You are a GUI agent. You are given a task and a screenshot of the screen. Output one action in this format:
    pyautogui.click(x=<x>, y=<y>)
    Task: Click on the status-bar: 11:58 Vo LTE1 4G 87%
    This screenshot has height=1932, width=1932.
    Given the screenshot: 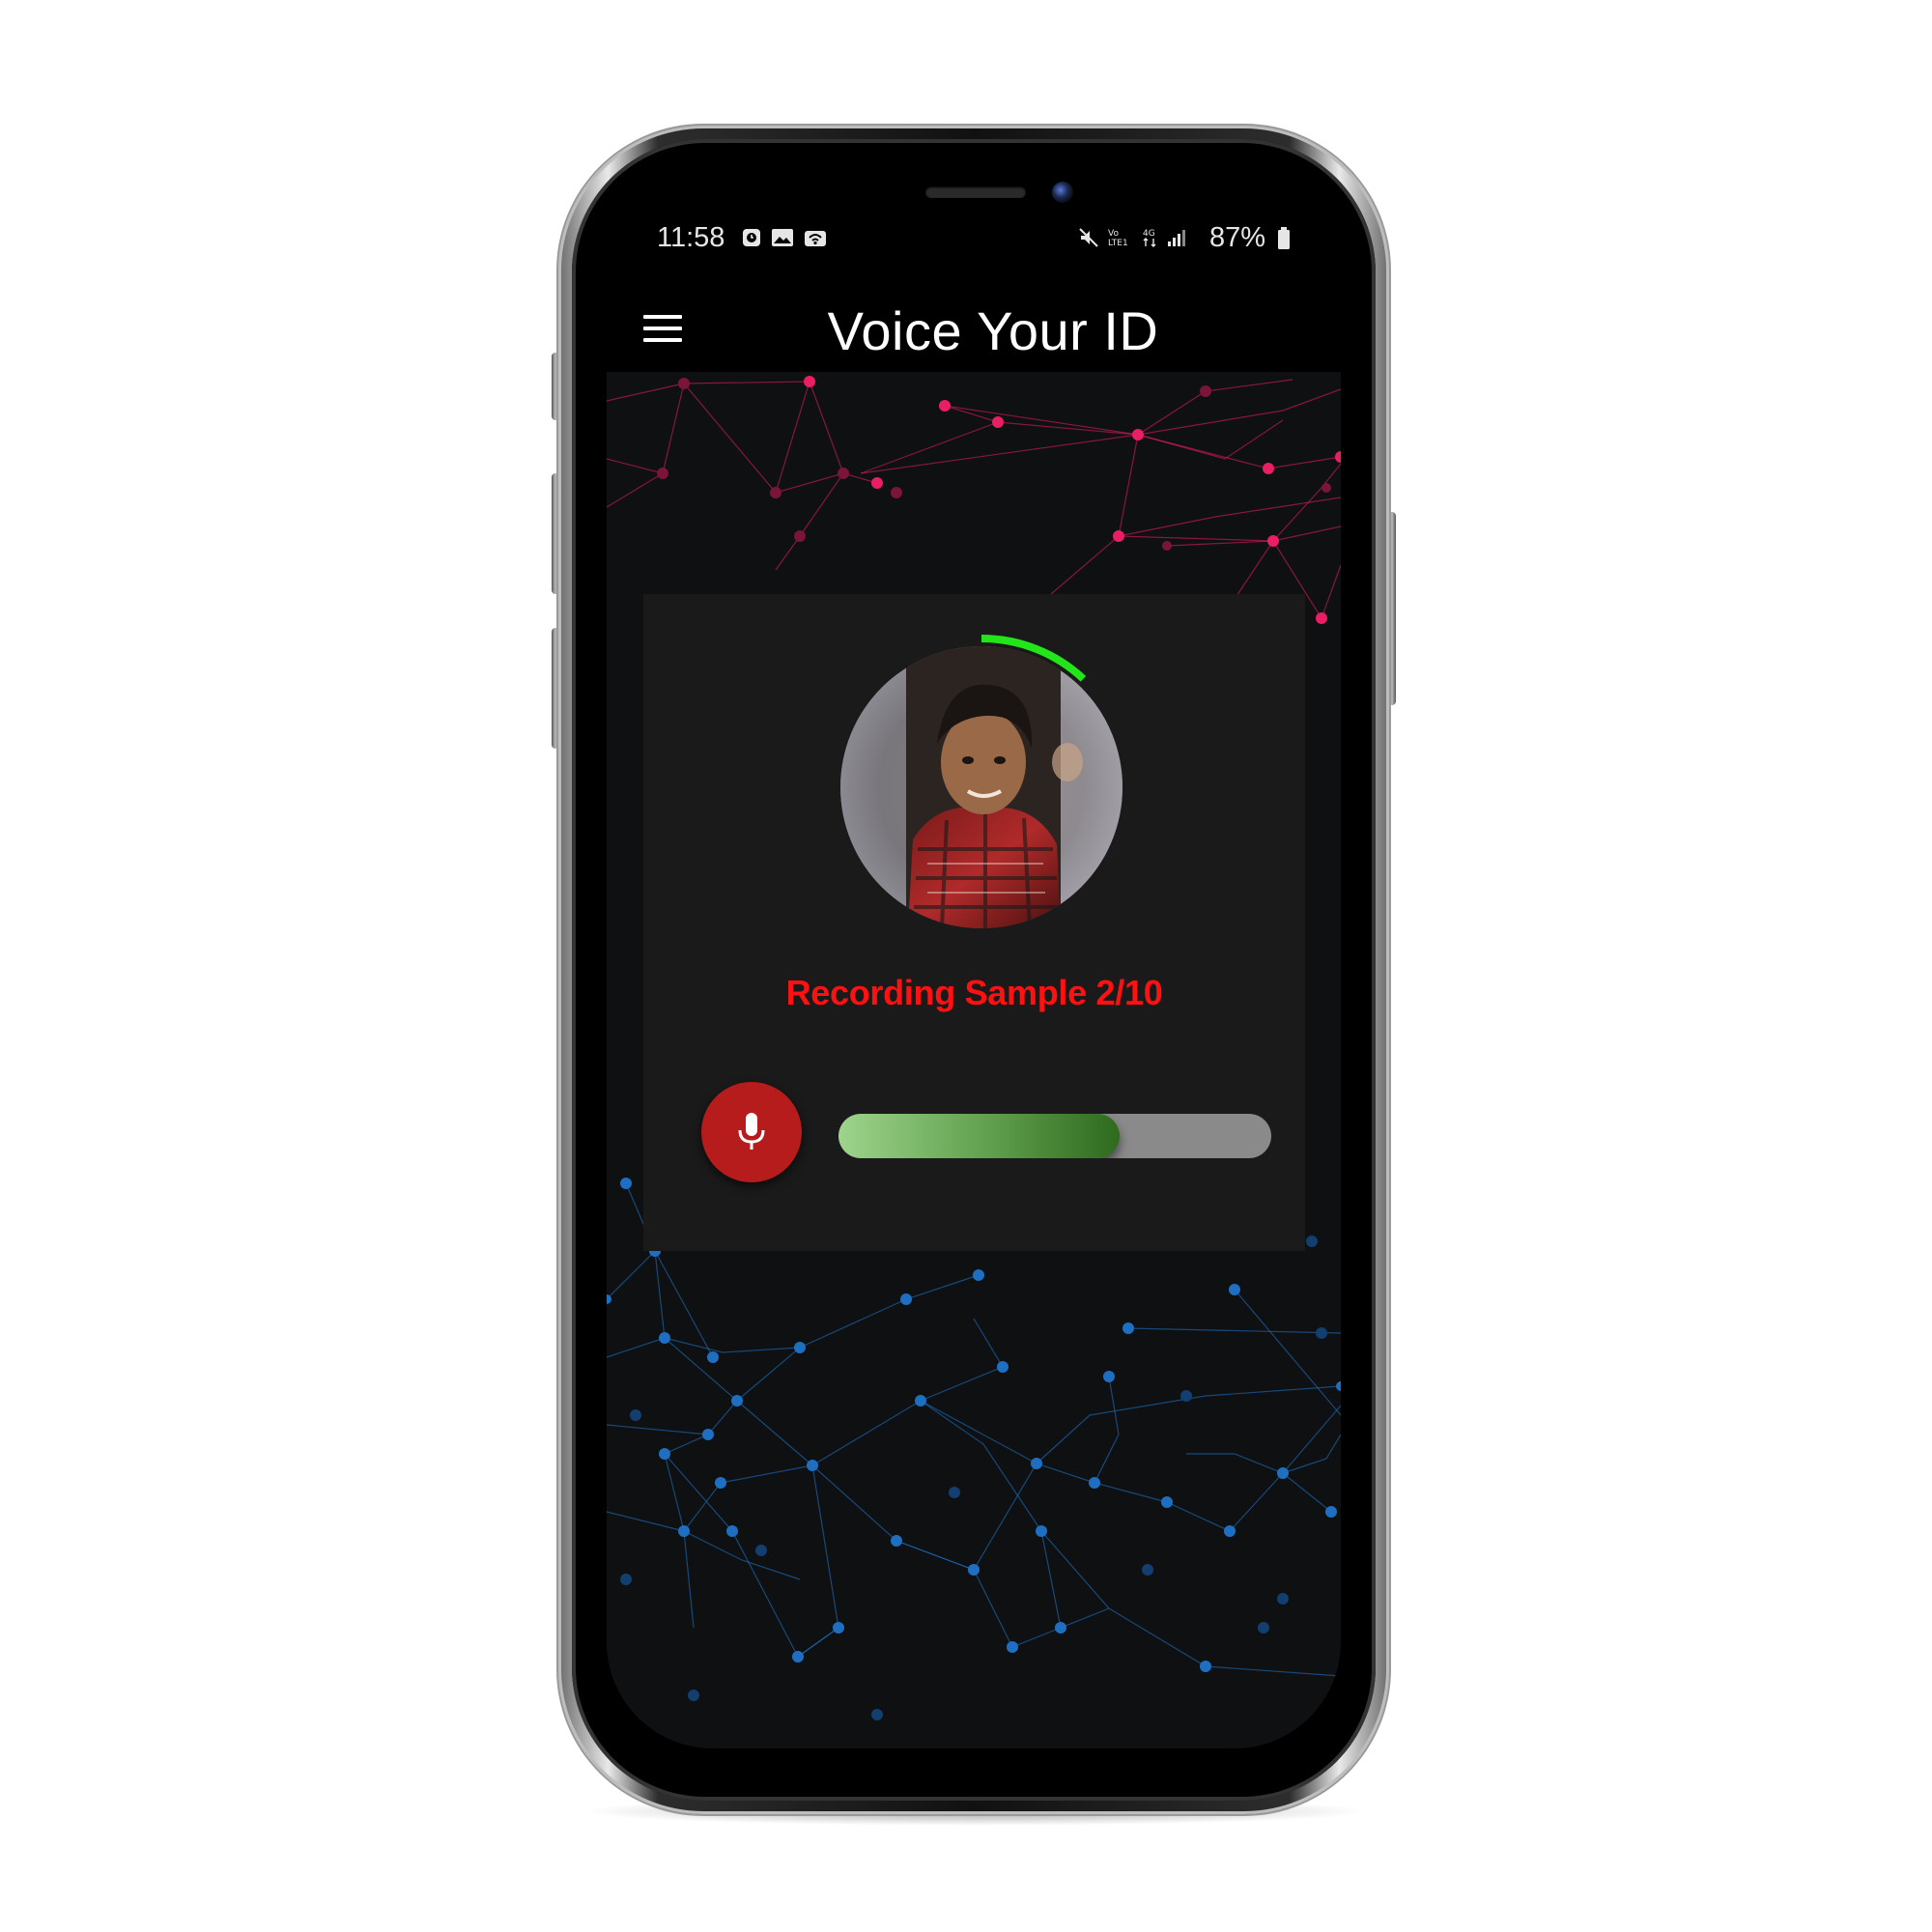 What is the action you would take?
    pyautogui.click(x=974, y=237)
    